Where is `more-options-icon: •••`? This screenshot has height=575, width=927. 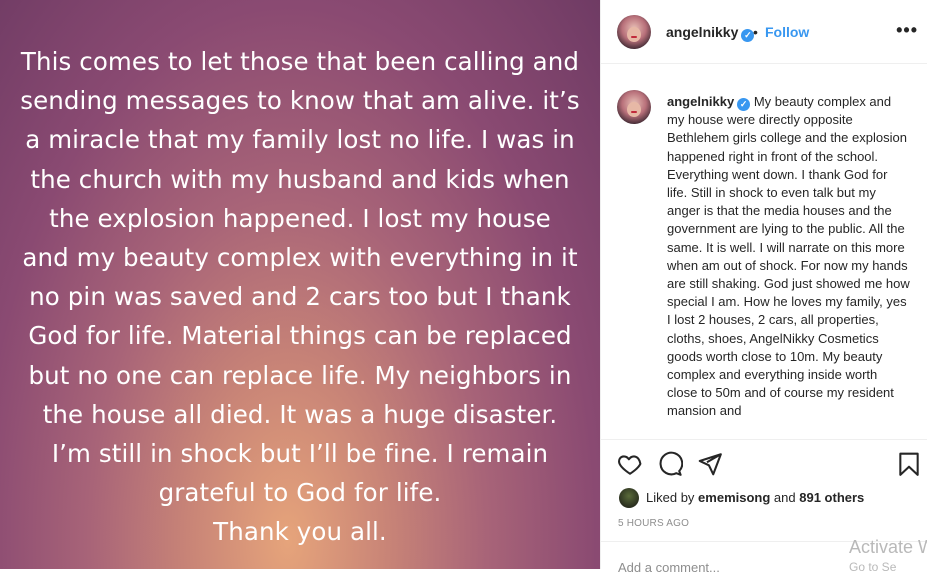
more-options-icon: ••• is located at coordinates (907, 30).